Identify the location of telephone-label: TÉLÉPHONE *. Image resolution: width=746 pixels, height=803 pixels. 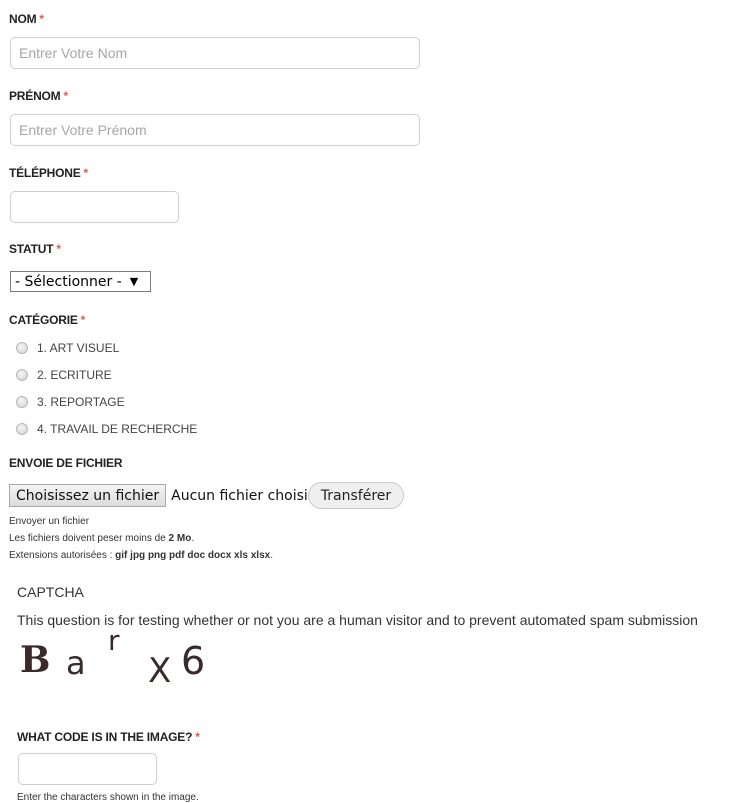
(48, 173).